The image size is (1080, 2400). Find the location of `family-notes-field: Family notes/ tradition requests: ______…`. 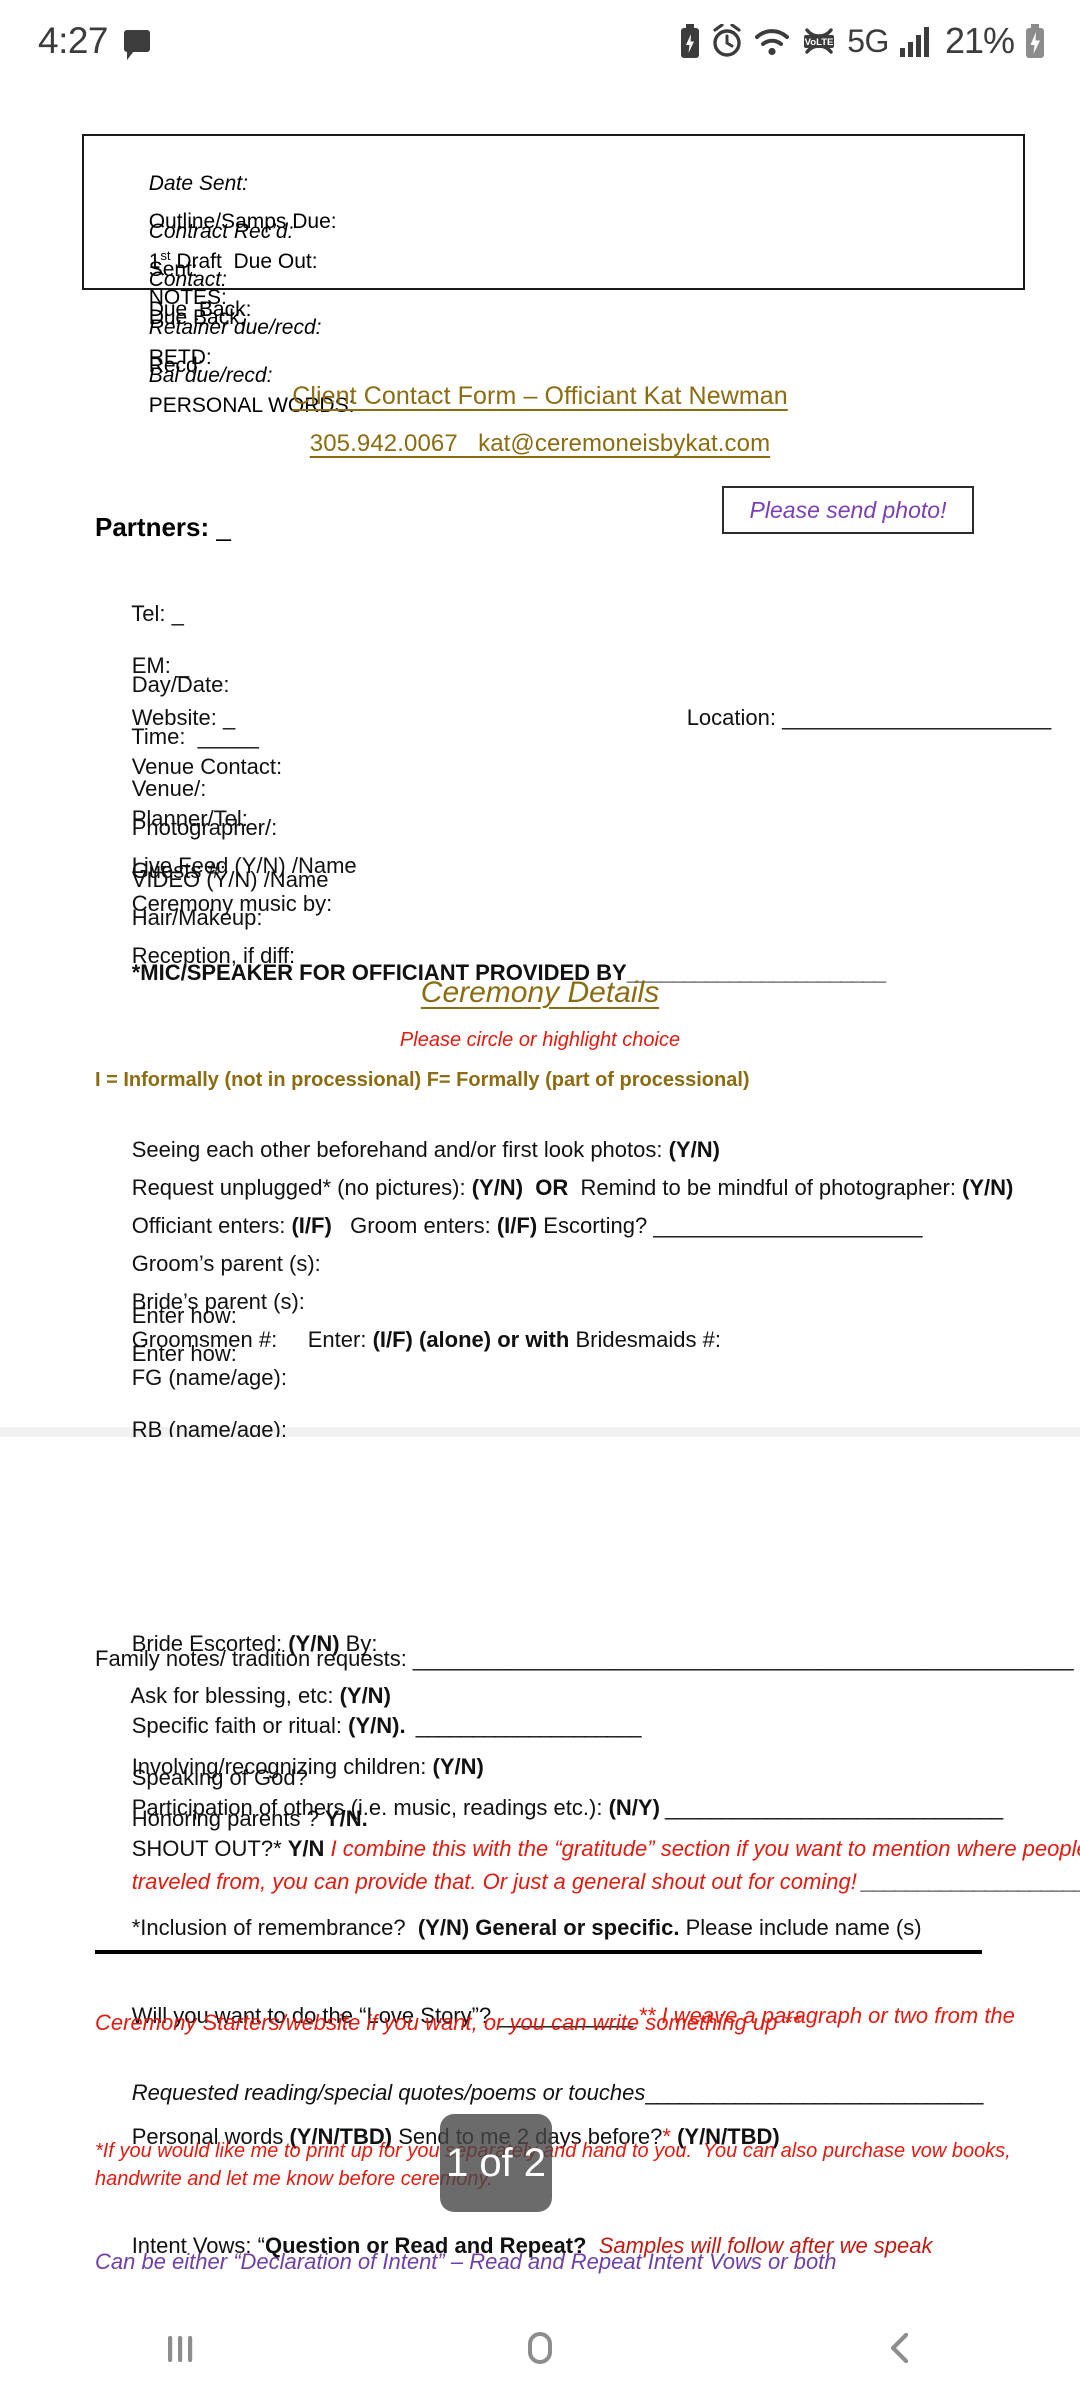

family-notes-field: Family notes/ tradition requests: ______… is located at coordinates (584, 1658).